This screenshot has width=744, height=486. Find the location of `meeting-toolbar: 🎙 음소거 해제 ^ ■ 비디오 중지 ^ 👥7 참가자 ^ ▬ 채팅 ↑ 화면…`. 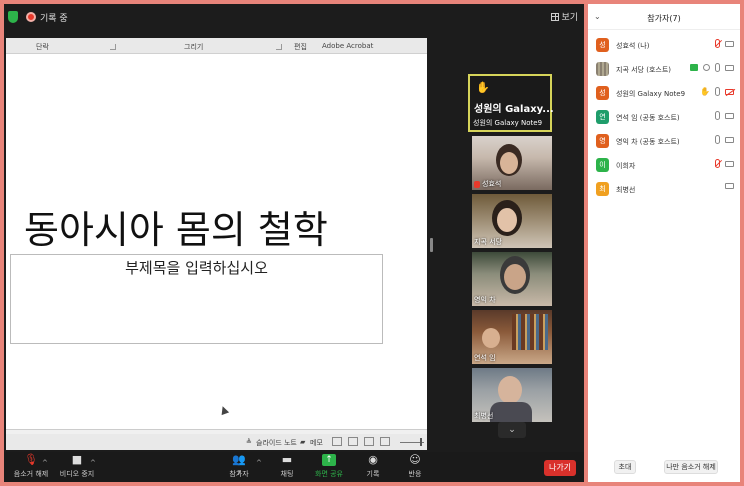

meeting-toolbar: 🎙 음소거 해제 ^ ■ 비디오 중지 ^ 👥7 참가자 ^ ▬ 채팅 ↑ 화면… is located at coordinates (294, 467).